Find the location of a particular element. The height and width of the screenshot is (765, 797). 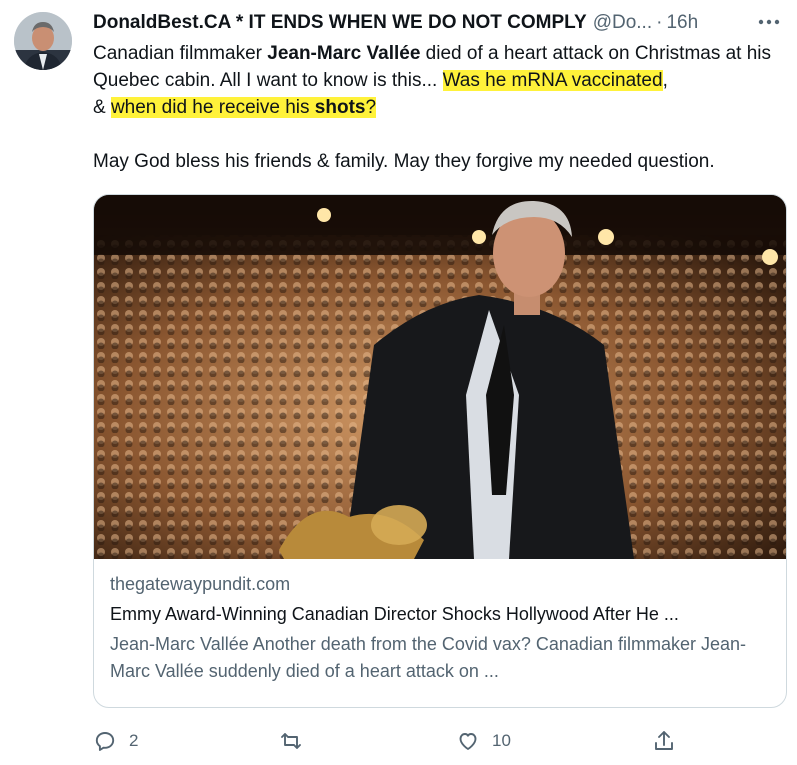

avatar is located at coordinates (43, 41).